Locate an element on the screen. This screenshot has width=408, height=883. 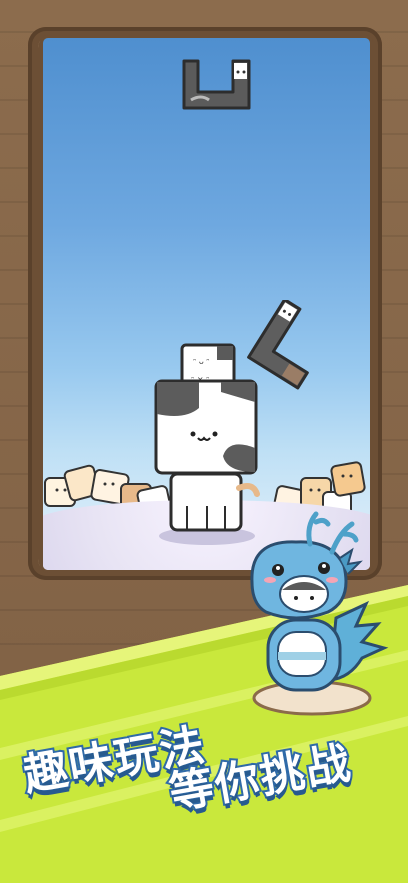
dragon-mascot is located at coordinates (319, 613).